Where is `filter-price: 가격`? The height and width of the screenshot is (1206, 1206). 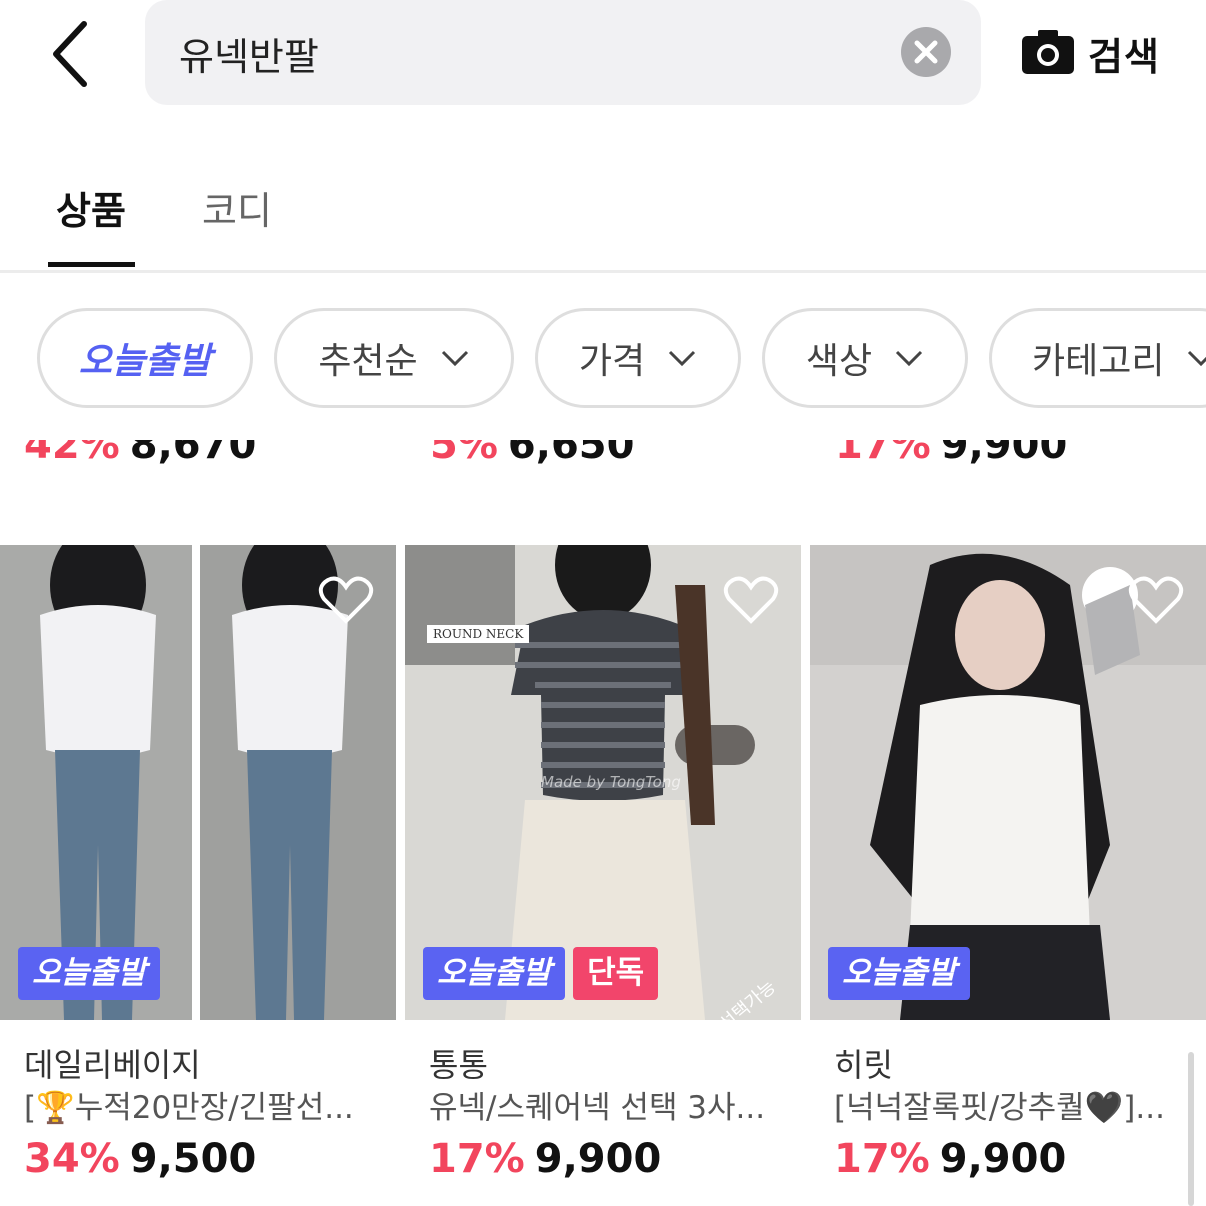
filter-price: 가격 is located at coordinates (638, 358).